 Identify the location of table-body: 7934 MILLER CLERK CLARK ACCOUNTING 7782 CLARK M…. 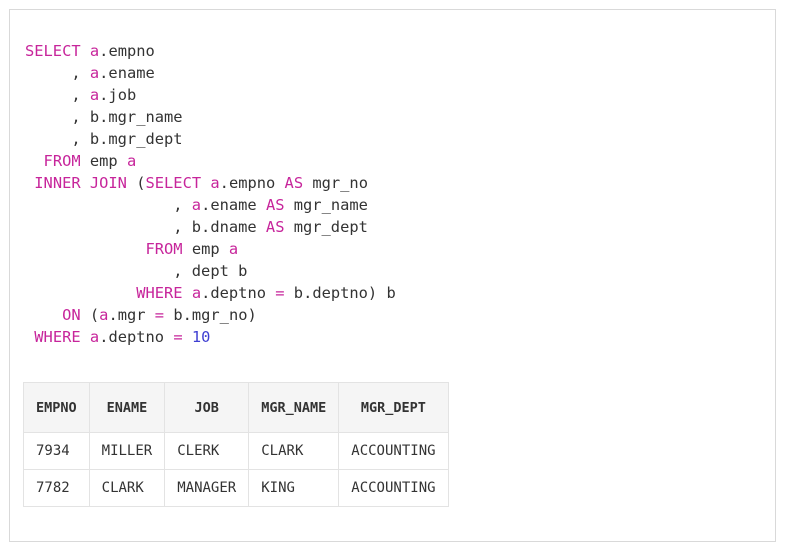
(236, 469).